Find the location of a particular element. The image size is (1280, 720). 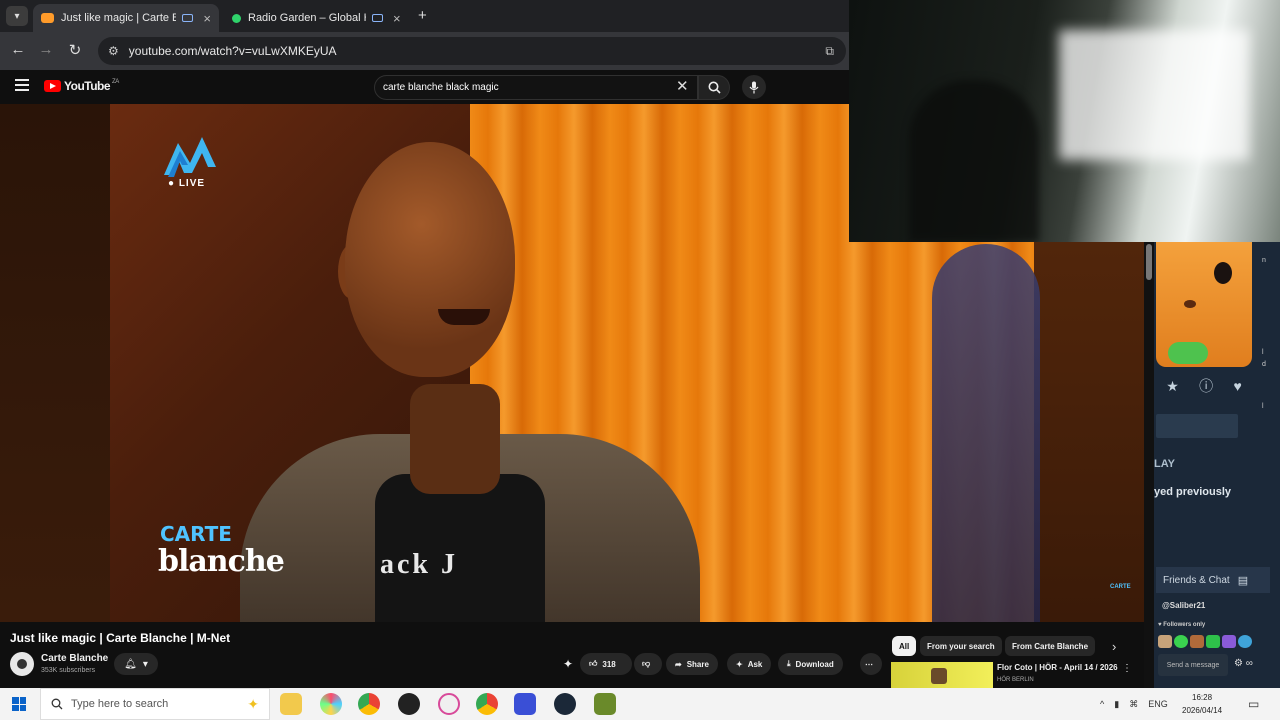

channel-avatar is located at coordinates (22, 664).